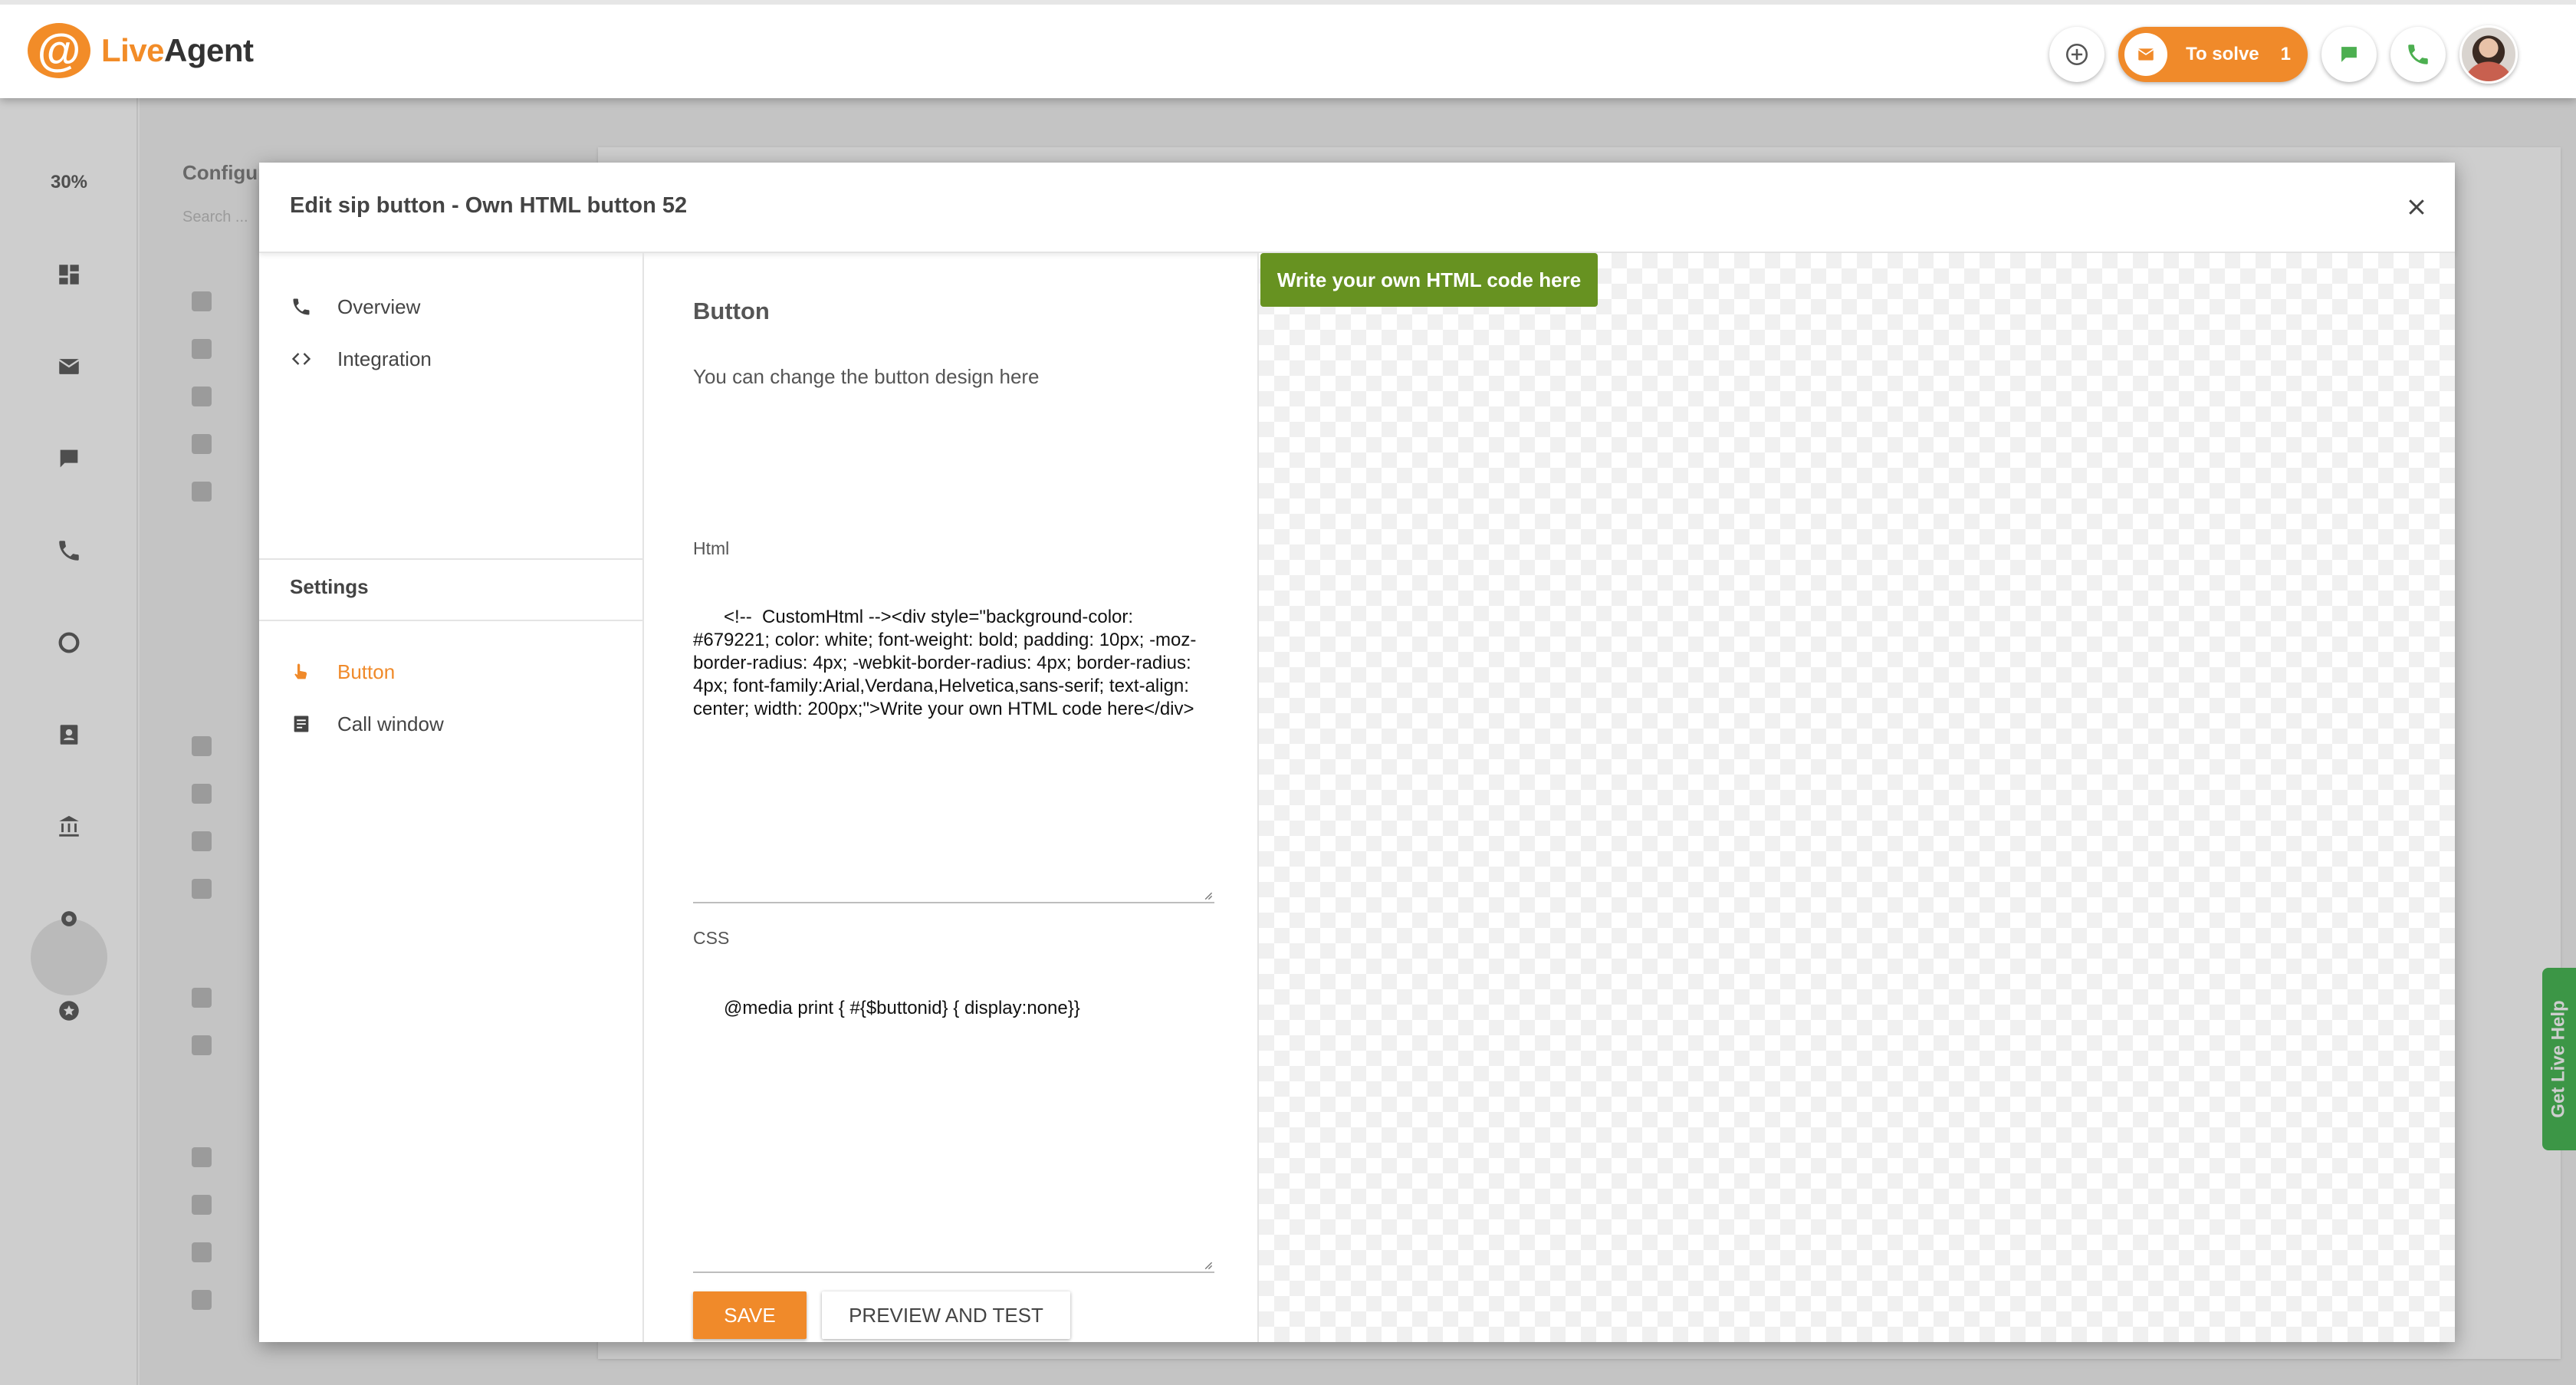  I want to click on code-icon, so click(301, 359).